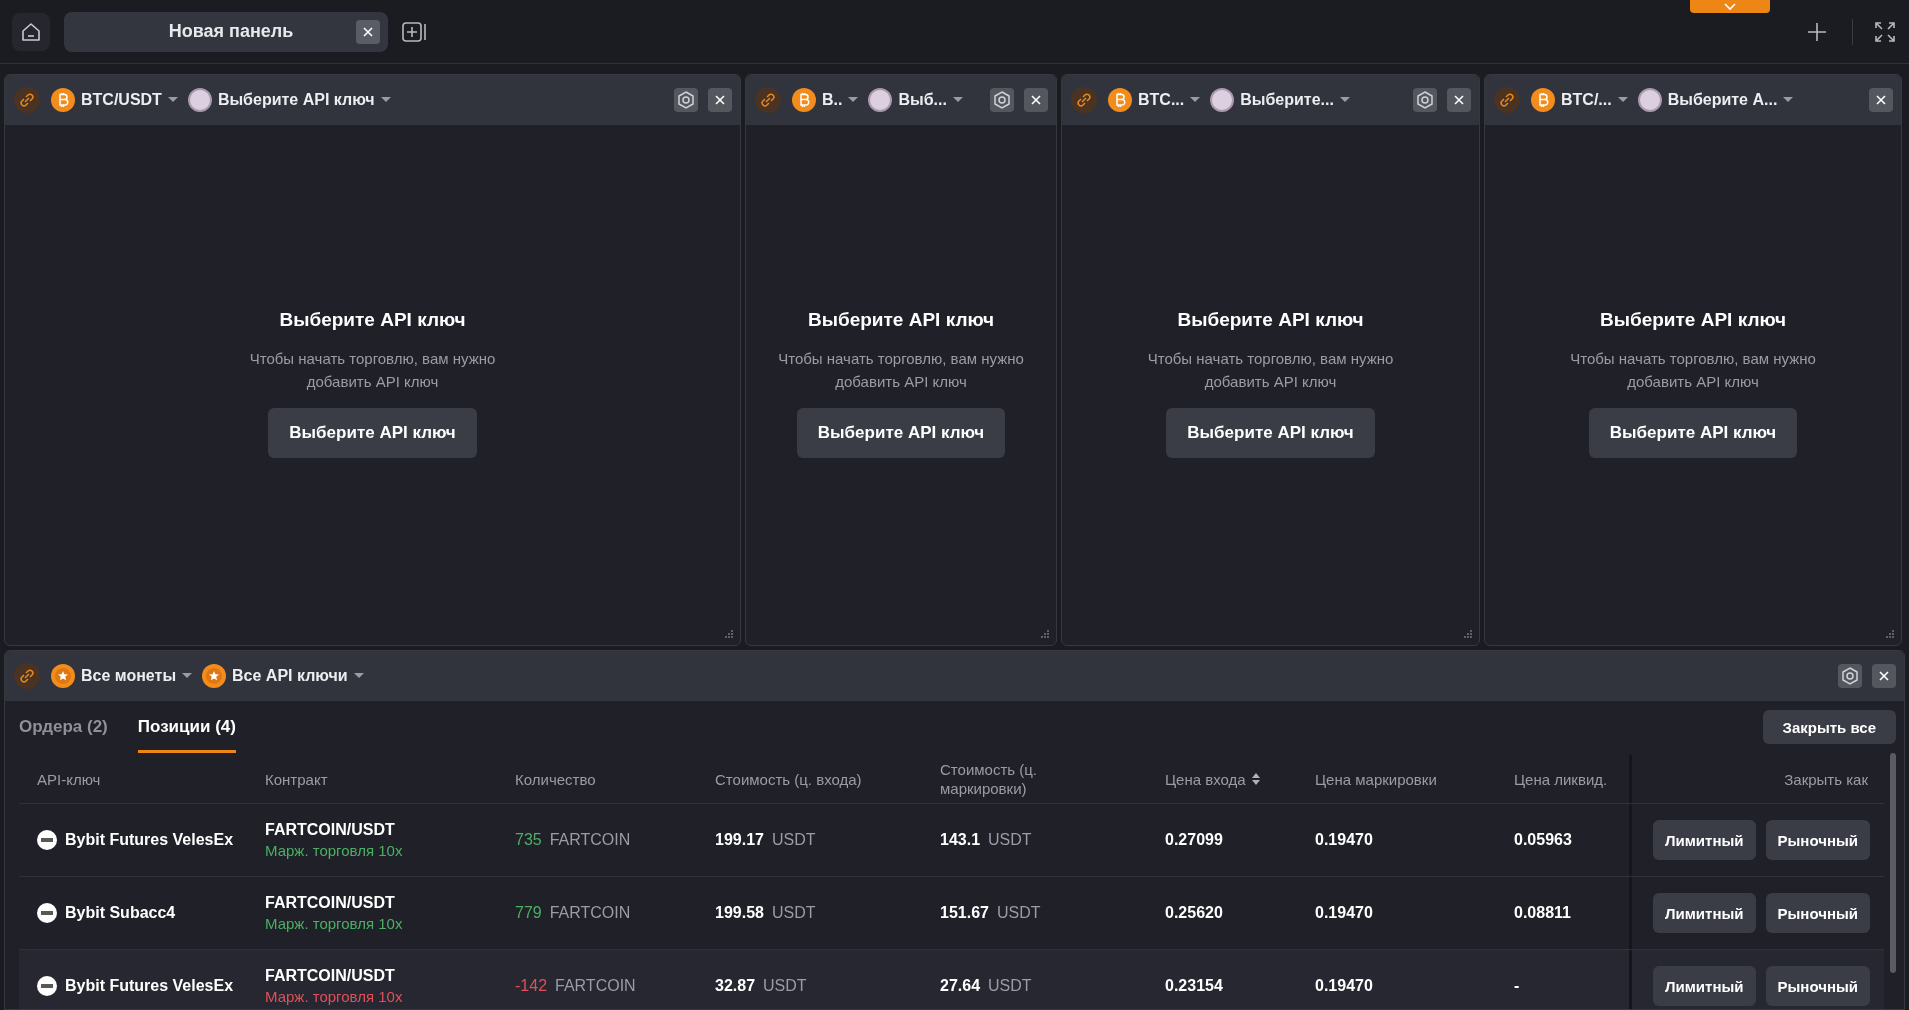 This screenshot has height=1010, width=1909. I want to click on column-header: Стоимость (ц. входа), so click(788, 779).